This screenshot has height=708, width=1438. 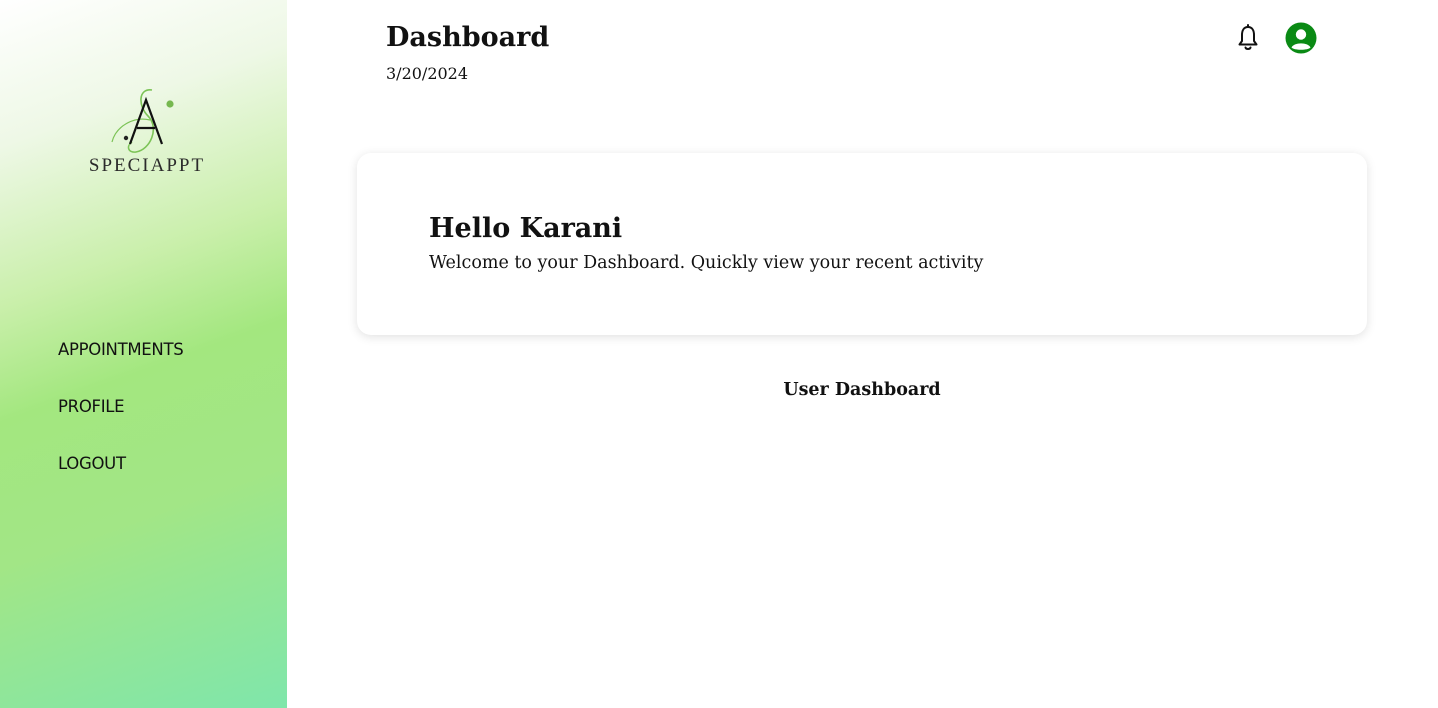 I want to click on page-title: Dashboard, so click(x=468, y=37).